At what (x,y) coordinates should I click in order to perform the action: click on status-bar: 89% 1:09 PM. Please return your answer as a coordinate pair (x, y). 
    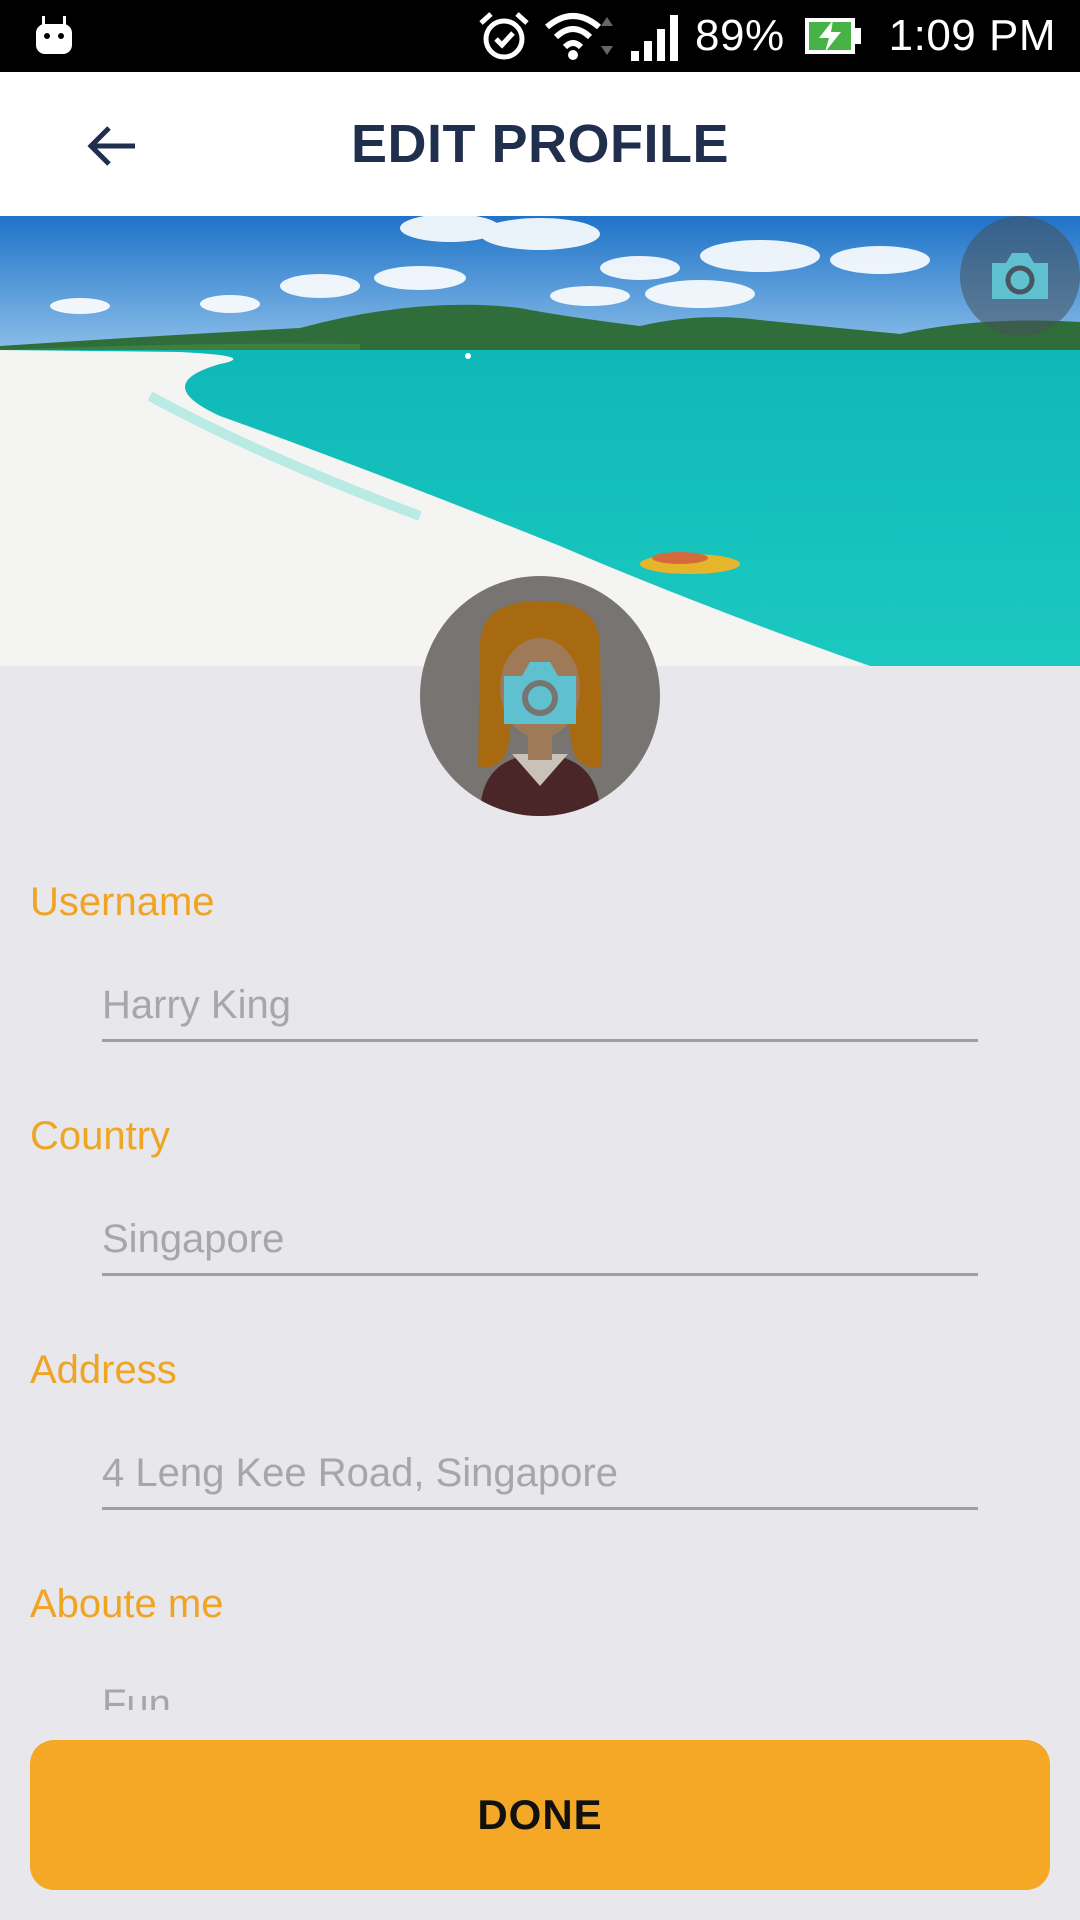
    Looking at the image, I should click on (540, 36).